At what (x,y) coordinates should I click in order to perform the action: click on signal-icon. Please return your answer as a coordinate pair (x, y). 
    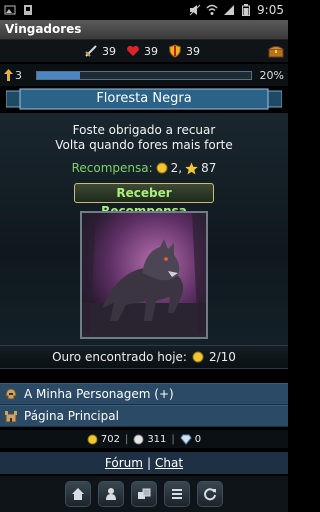
    Looking at the image, I should click on (229, 10).